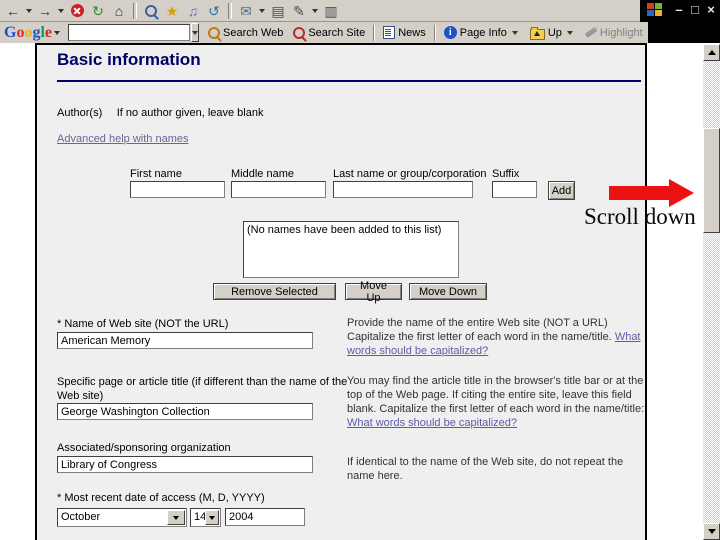 The height and width of the screenshot is (540, 720). I want to click on google-logo-dropdown-icon, so click(57, 32).